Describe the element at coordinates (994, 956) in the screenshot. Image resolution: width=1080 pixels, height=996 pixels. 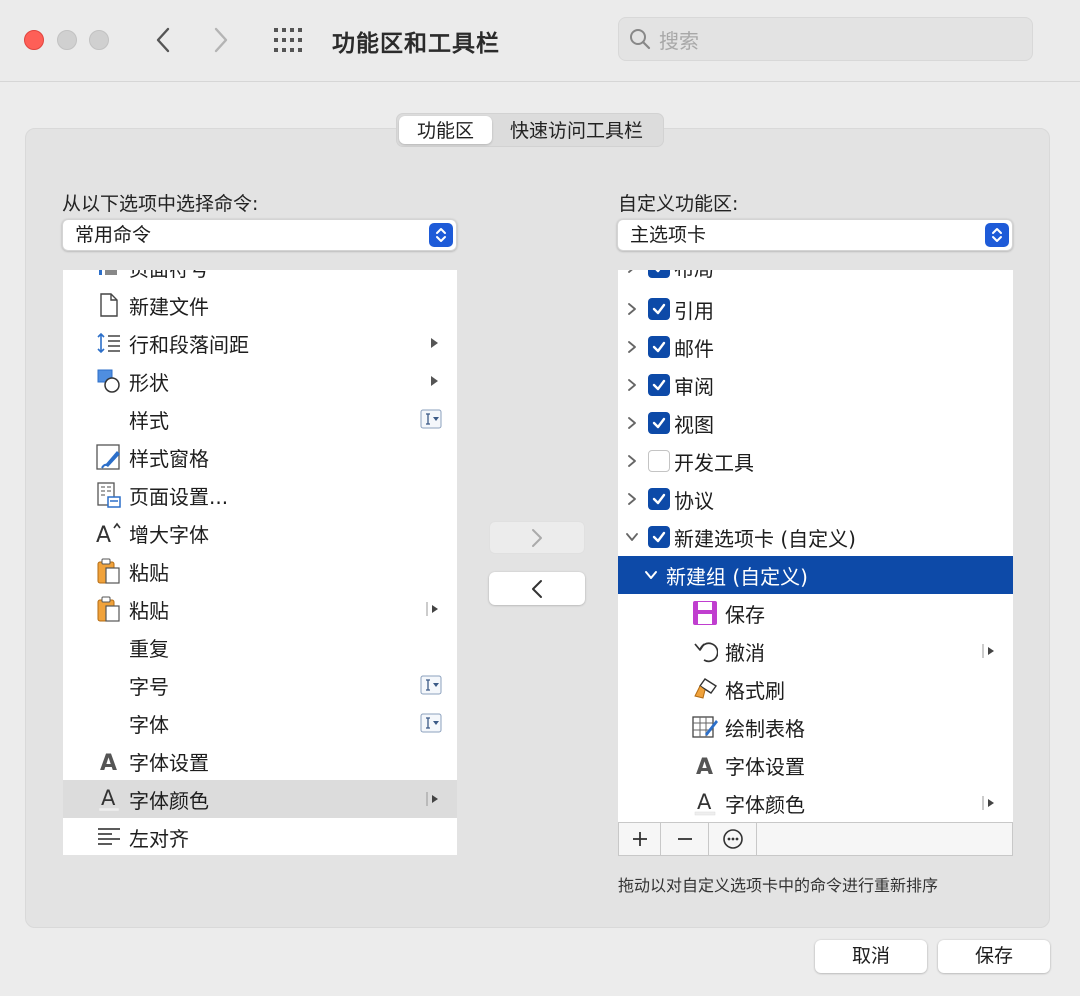
I see `save-button: 保存` at that location.